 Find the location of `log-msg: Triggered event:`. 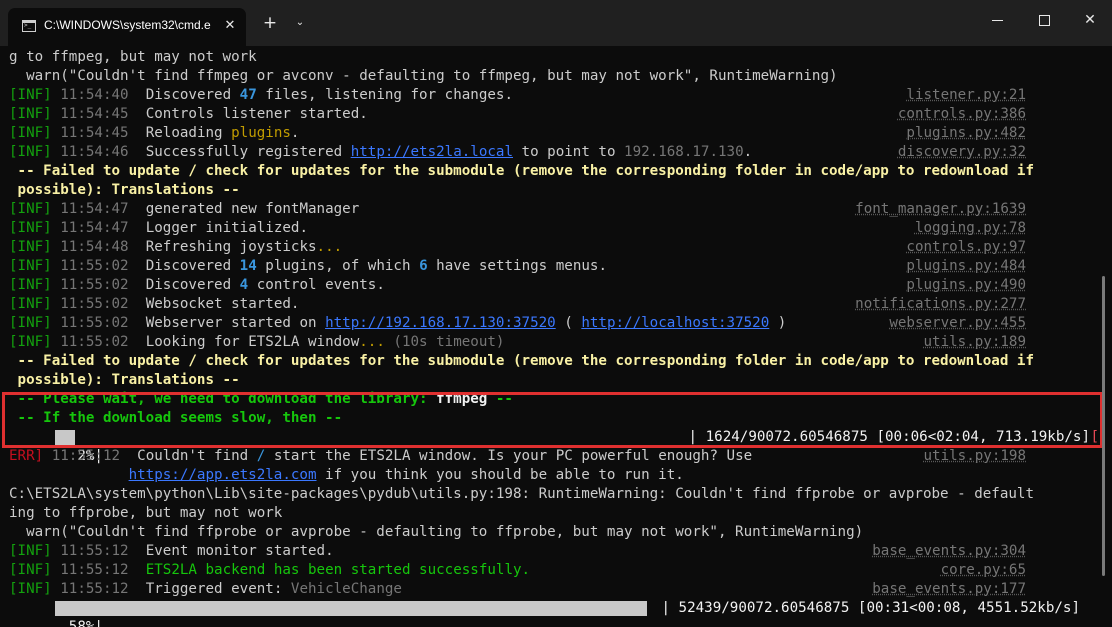

log-msg: Triggered event: is located at coordinates (218, 589).